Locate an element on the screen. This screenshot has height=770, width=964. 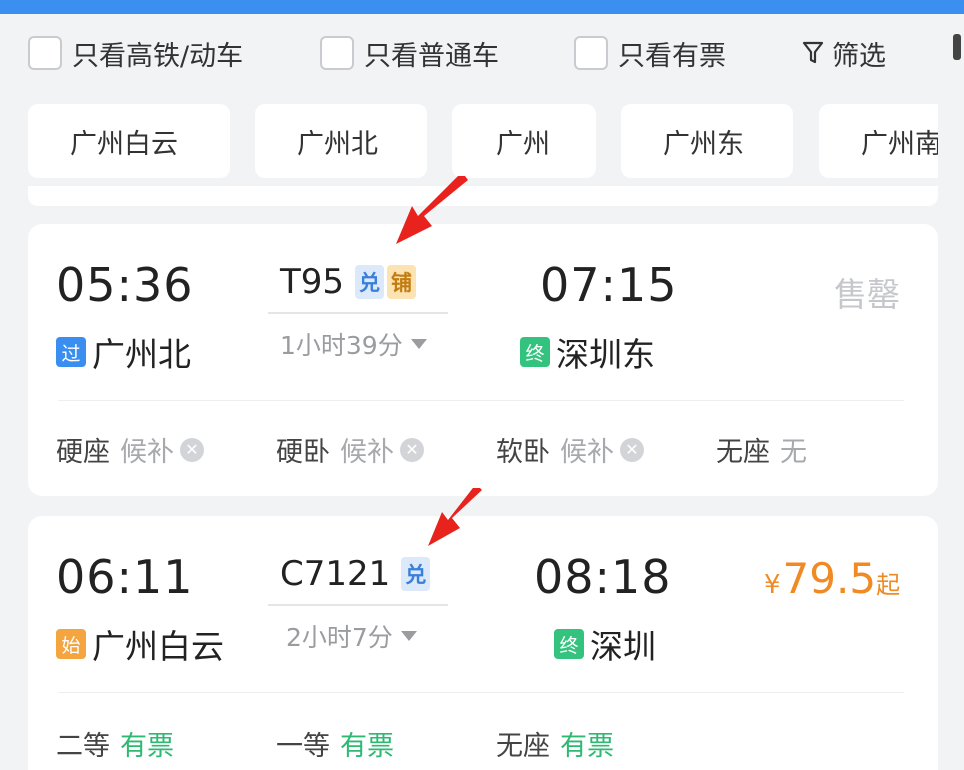
duration-toggle: 2小时7分 is located at coordinates (351, 636).